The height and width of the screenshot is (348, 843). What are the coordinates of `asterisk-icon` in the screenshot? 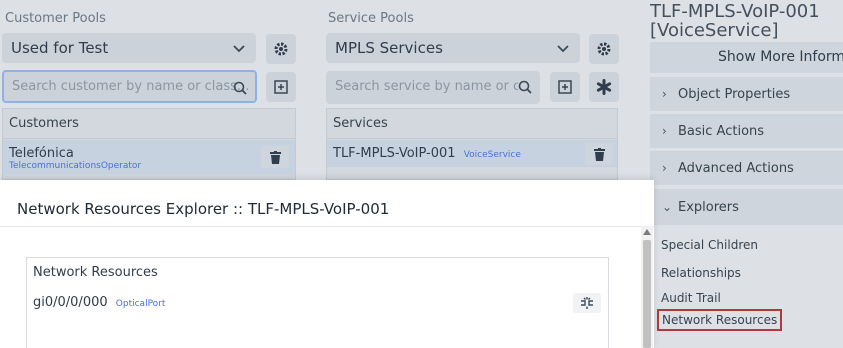 It's located at (604, 87).